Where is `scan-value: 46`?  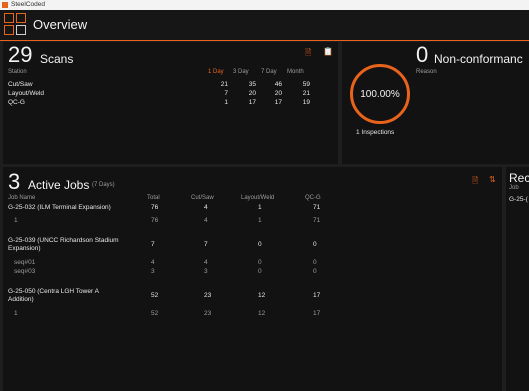 scan-value: 46 is located at coordinates (278, 84).